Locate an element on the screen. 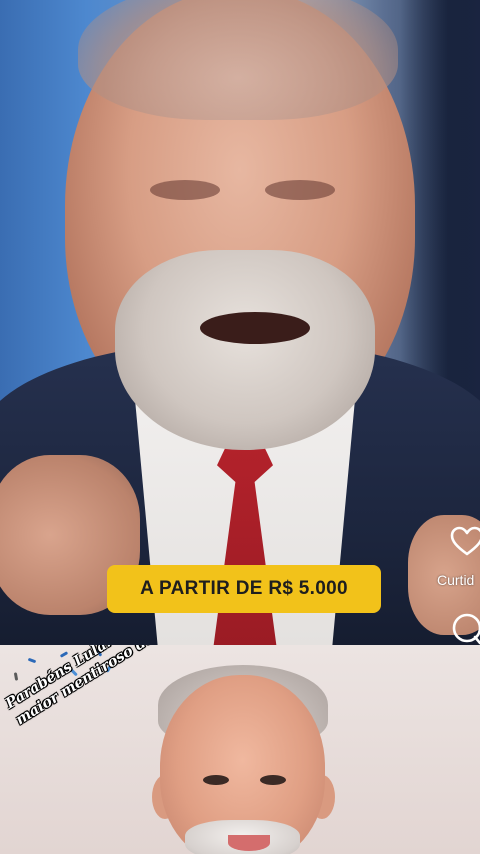 The image size is (480, 854). meme-tongue is located at coordinates (249, 843).